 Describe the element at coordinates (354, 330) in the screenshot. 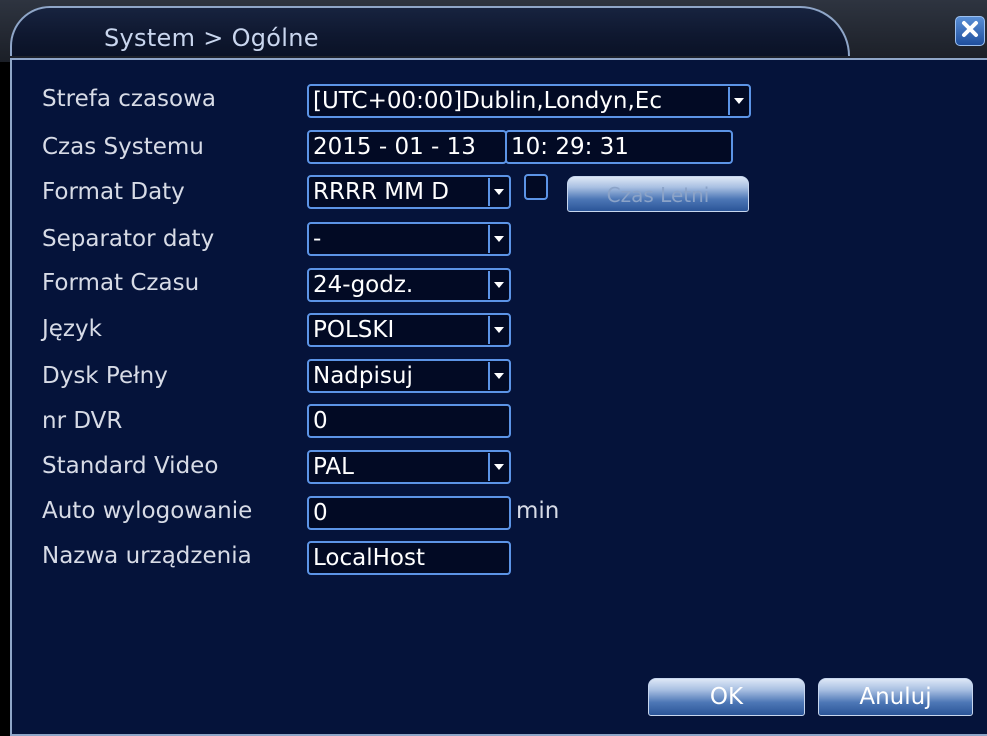

I see `language-value: POLSKI` at that location.